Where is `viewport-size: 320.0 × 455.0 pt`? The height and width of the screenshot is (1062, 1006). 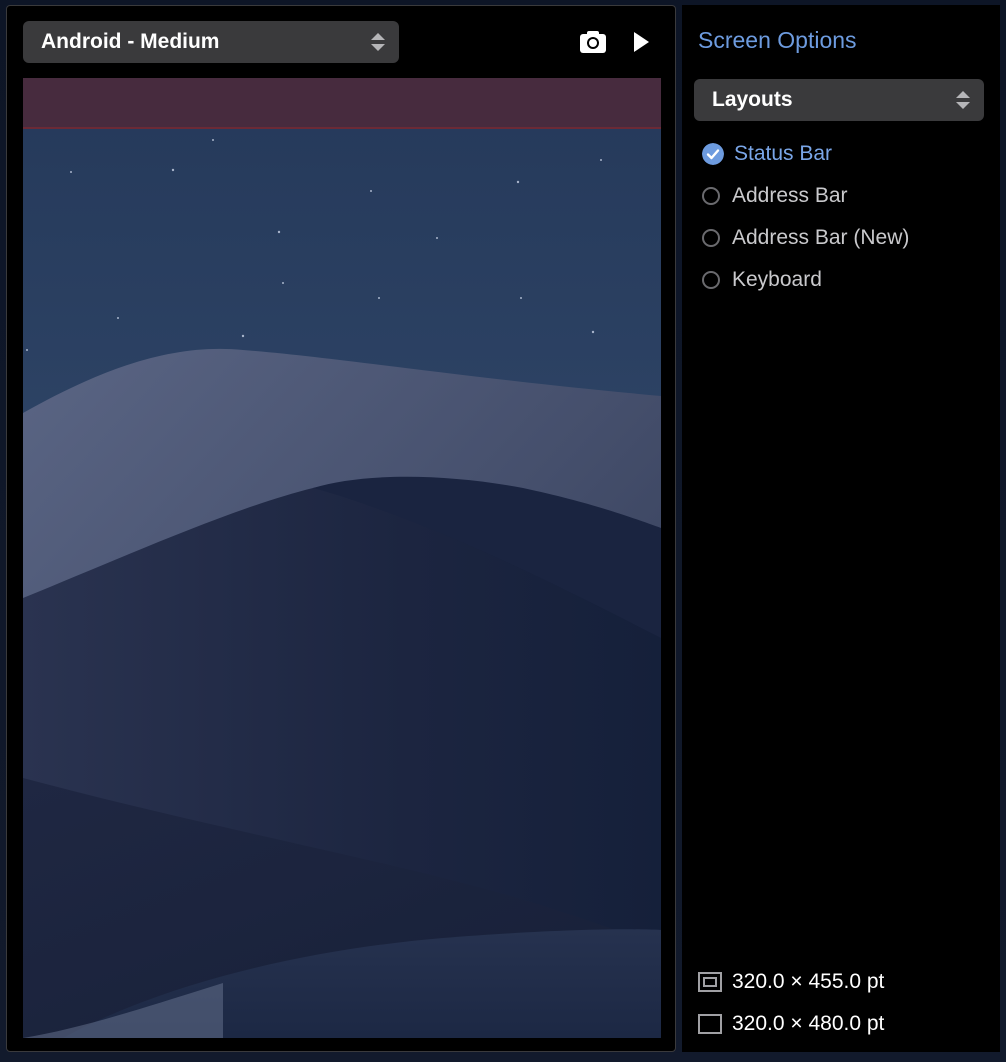 viewport-size: 320.0 × 455.0 pt is located at coordinates (791, 982).